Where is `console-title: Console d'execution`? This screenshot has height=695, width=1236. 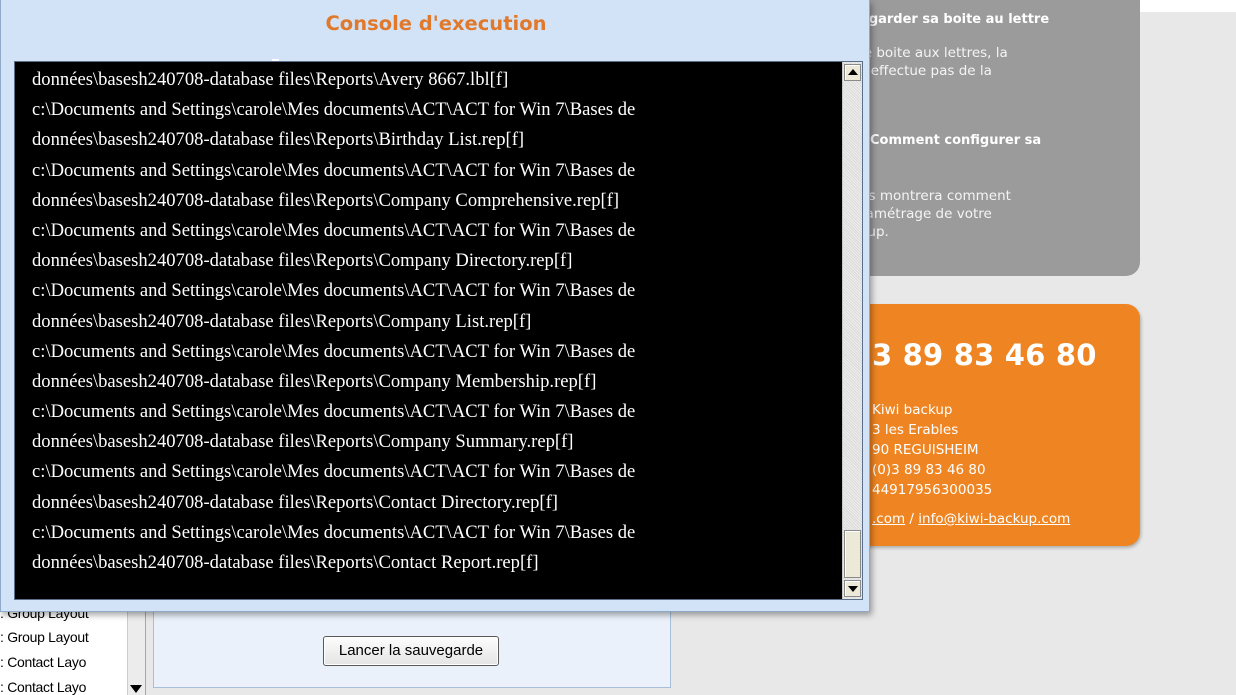
console-title: Console d'execution is located at coordinates (436, 23).